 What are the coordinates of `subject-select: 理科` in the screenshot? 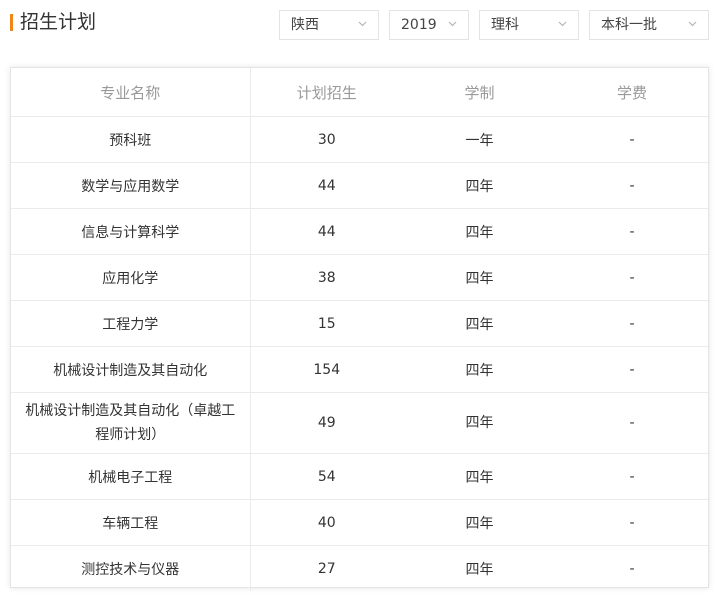 It's located at (529, 25).